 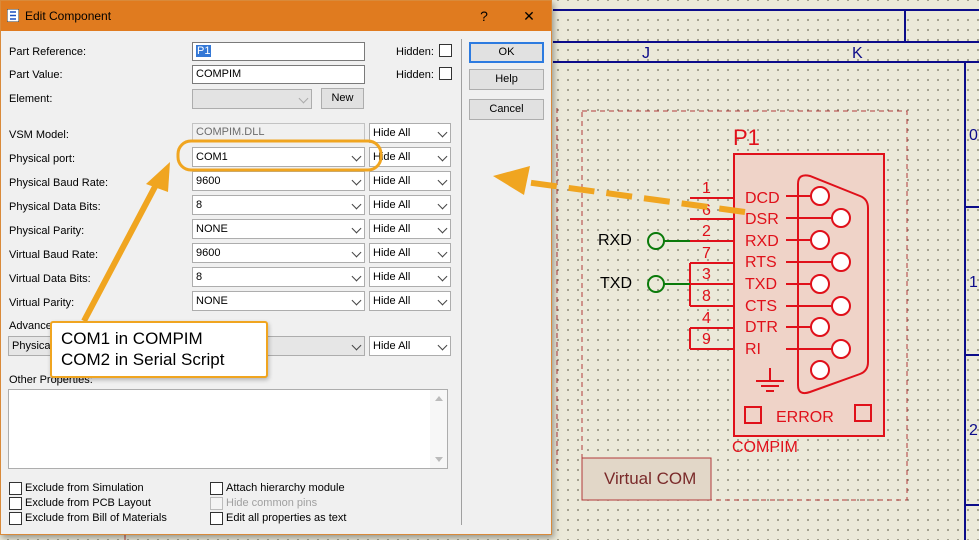 I want to click on callout-note: COM1 in COMPIM COM2 in Serial Script, so click(x=159, y=349).